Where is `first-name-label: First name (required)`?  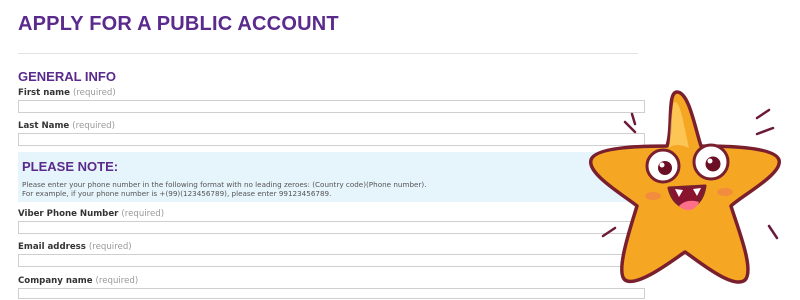 first-name-label: First name (required) is located at coordinates (67, 93).